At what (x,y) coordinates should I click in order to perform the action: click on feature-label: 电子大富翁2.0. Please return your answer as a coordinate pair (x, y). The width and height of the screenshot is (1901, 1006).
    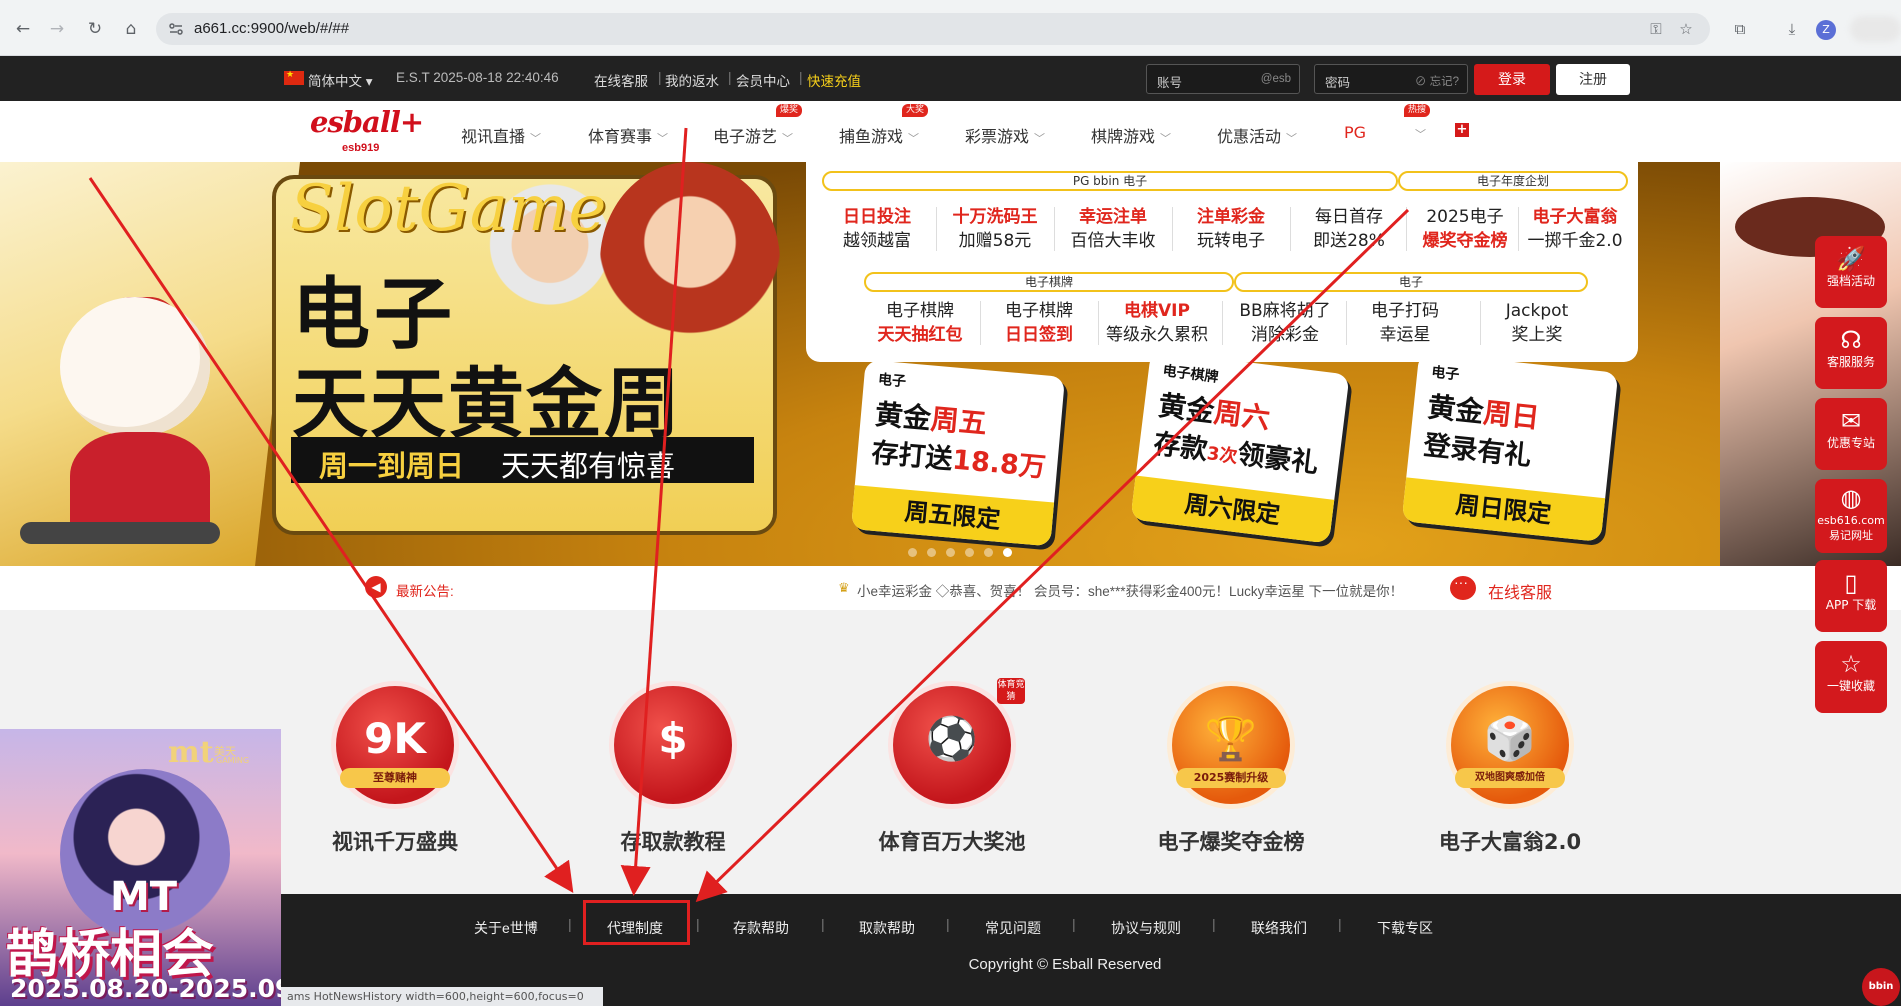
    Looking at the image, I should click on (1510, 842).